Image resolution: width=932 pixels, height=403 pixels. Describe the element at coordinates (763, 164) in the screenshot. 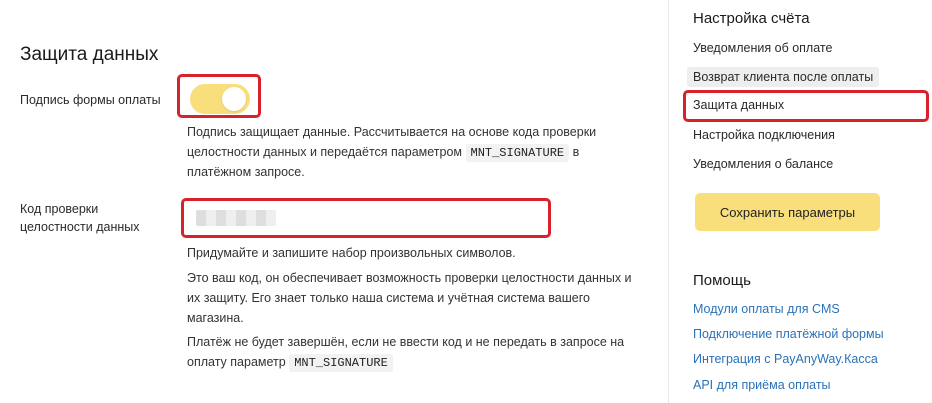

I see `sidebar-item-balance-notifications: Уведомления о балансе` at that location.